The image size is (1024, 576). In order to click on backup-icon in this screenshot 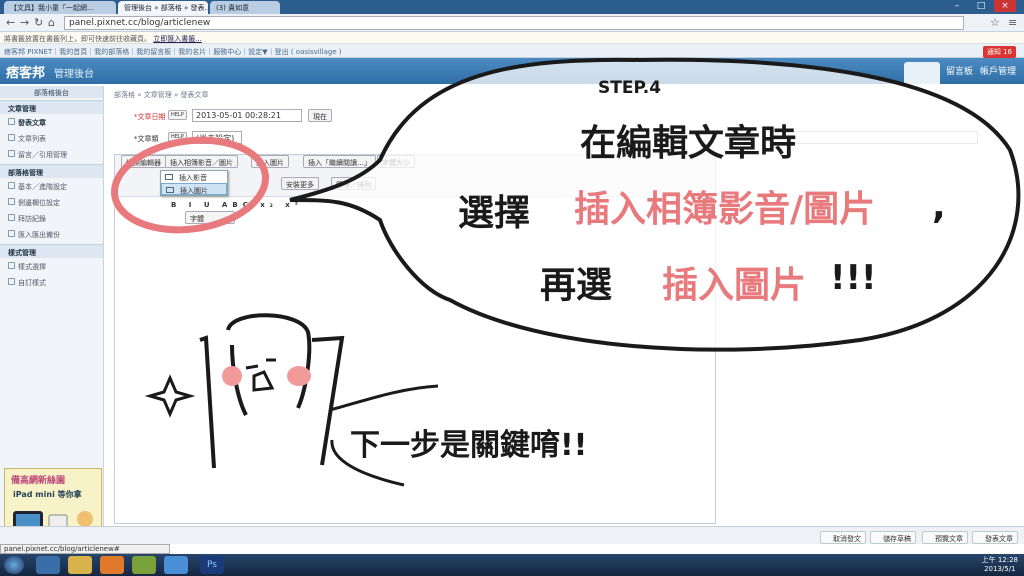, I will do `click(11, 233)`.